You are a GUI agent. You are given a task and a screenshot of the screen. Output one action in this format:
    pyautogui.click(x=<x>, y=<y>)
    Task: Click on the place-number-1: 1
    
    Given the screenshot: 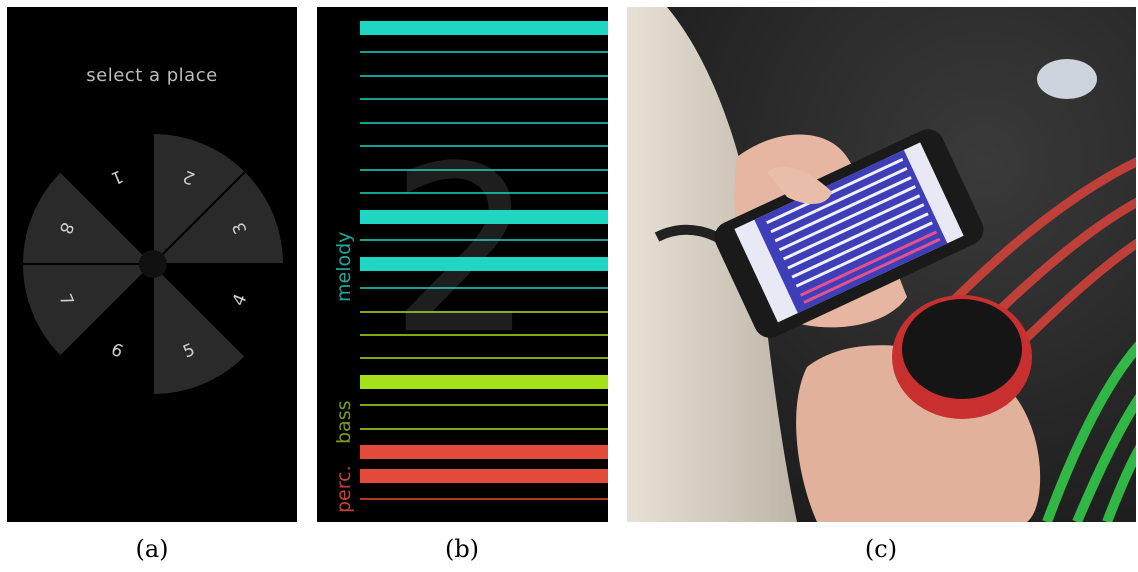 What is the action you would take?
    pyautogui.click(x=117, y=177)
    